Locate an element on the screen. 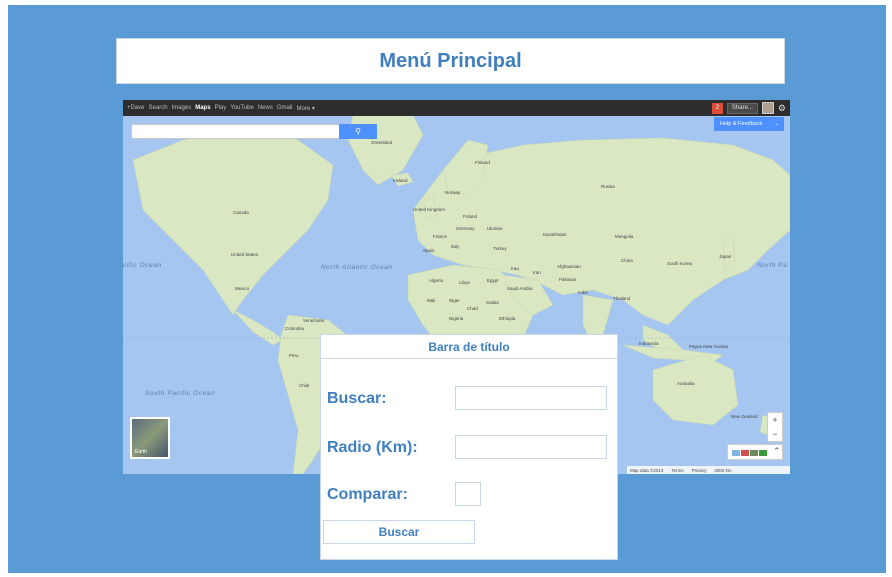 The width and height of the screenshot is (892, 577). map-search-button: ⚲ is located at coordinates (358, 131).